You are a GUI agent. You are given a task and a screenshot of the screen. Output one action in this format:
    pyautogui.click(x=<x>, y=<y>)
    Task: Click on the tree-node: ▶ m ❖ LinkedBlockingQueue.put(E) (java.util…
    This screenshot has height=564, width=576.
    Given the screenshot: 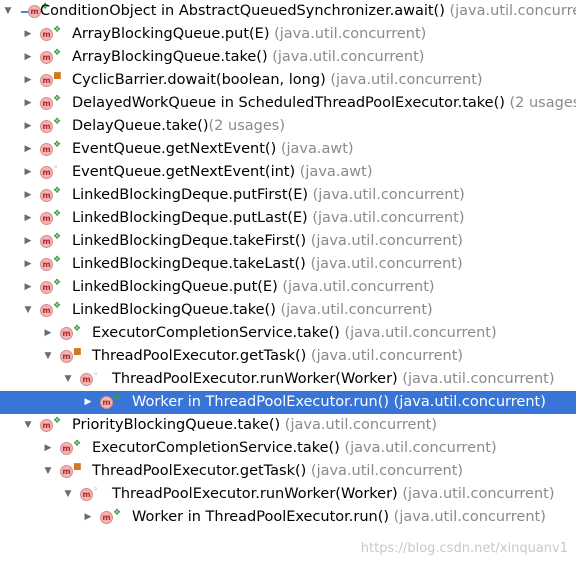 What is the action you would take?
    pyautogui.click(x=288, y=287)
    